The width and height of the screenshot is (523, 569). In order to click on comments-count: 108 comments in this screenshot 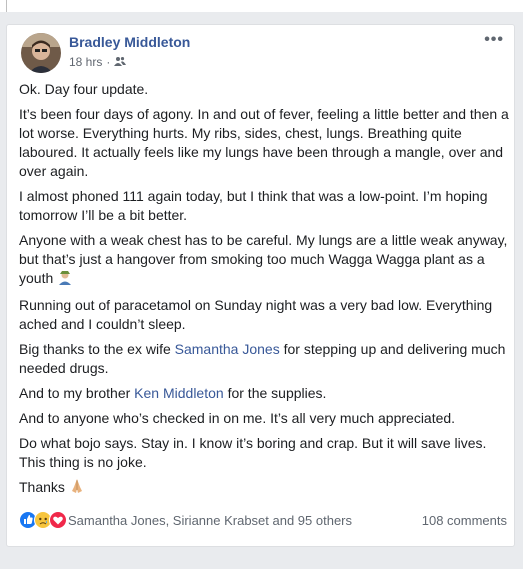, I will do `click(464, 520)`.